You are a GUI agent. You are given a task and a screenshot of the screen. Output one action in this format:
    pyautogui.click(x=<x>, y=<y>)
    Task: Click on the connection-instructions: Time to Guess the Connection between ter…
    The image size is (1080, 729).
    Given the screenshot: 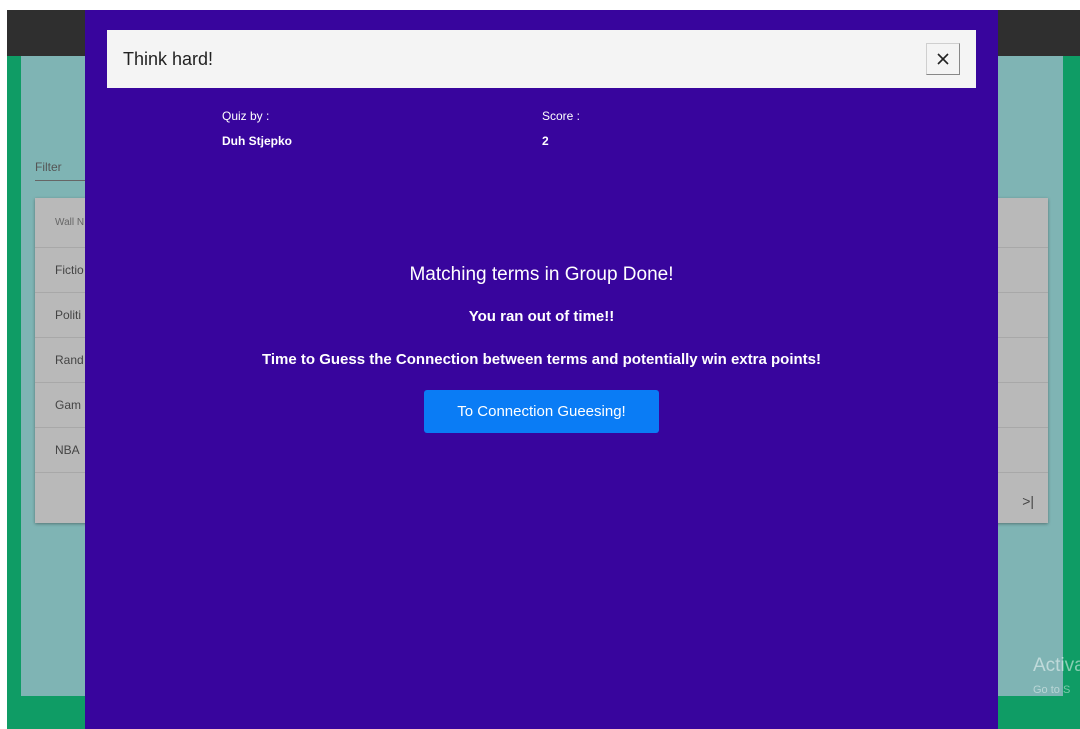 What is the action you would take?
    pyautogui.click(x=541, y=359)
    